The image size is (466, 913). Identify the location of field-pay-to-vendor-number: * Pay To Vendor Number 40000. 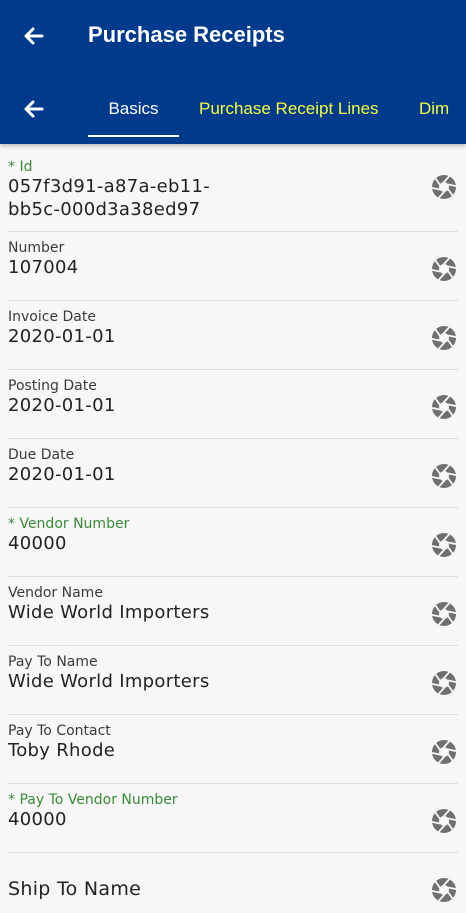
(233, 818).